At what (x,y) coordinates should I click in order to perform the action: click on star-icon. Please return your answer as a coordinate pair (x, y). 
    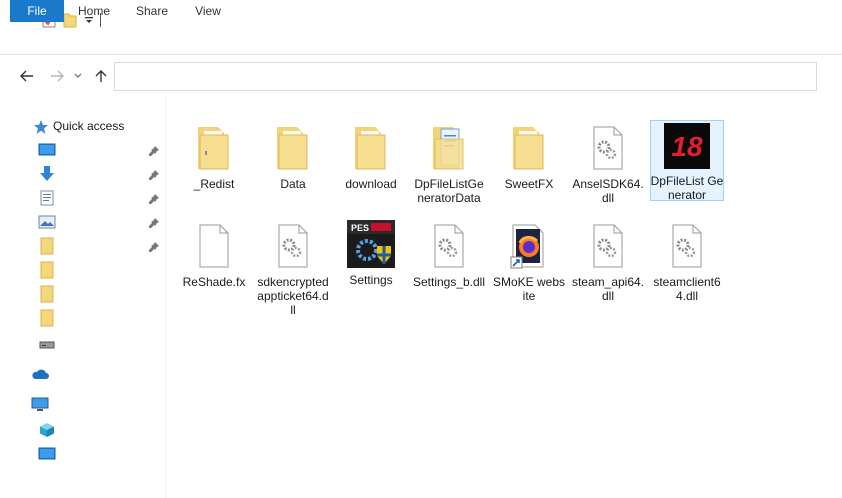
    Looking at the image, I should click on (41, 127).